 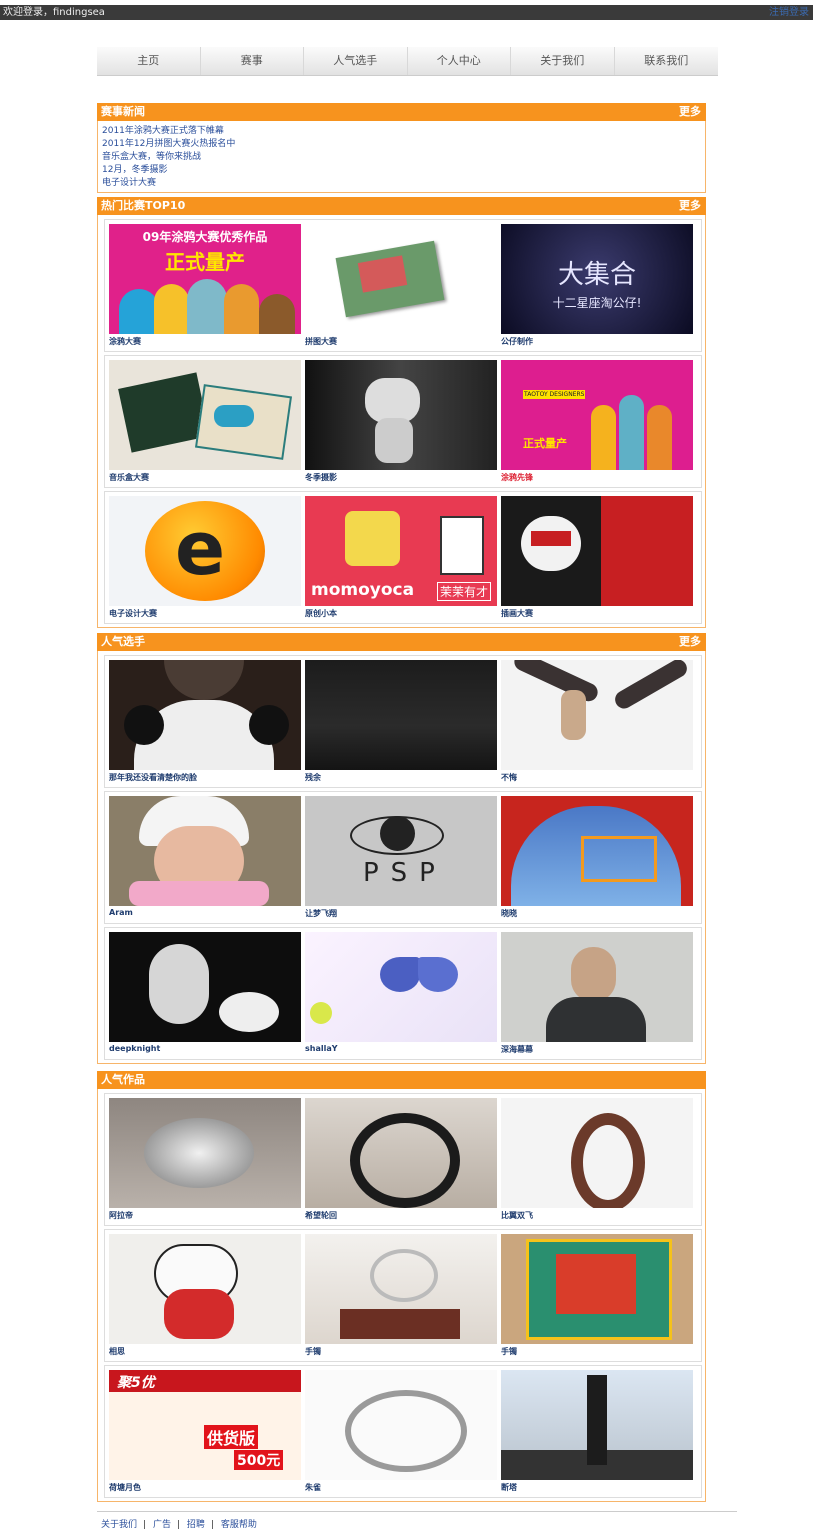 I want to click on thumbnail-card: 朱雀, so click(x=401, y=1433).